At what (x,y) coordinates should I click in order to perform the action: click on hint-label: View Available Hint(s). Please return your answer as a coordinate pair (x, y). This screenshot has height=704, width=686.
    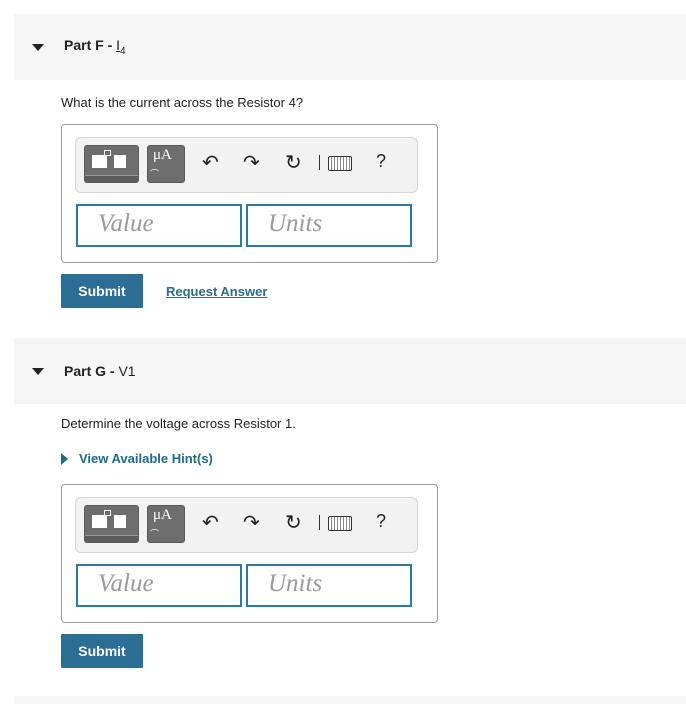
    Looking at the image, I should click on (146, 458).